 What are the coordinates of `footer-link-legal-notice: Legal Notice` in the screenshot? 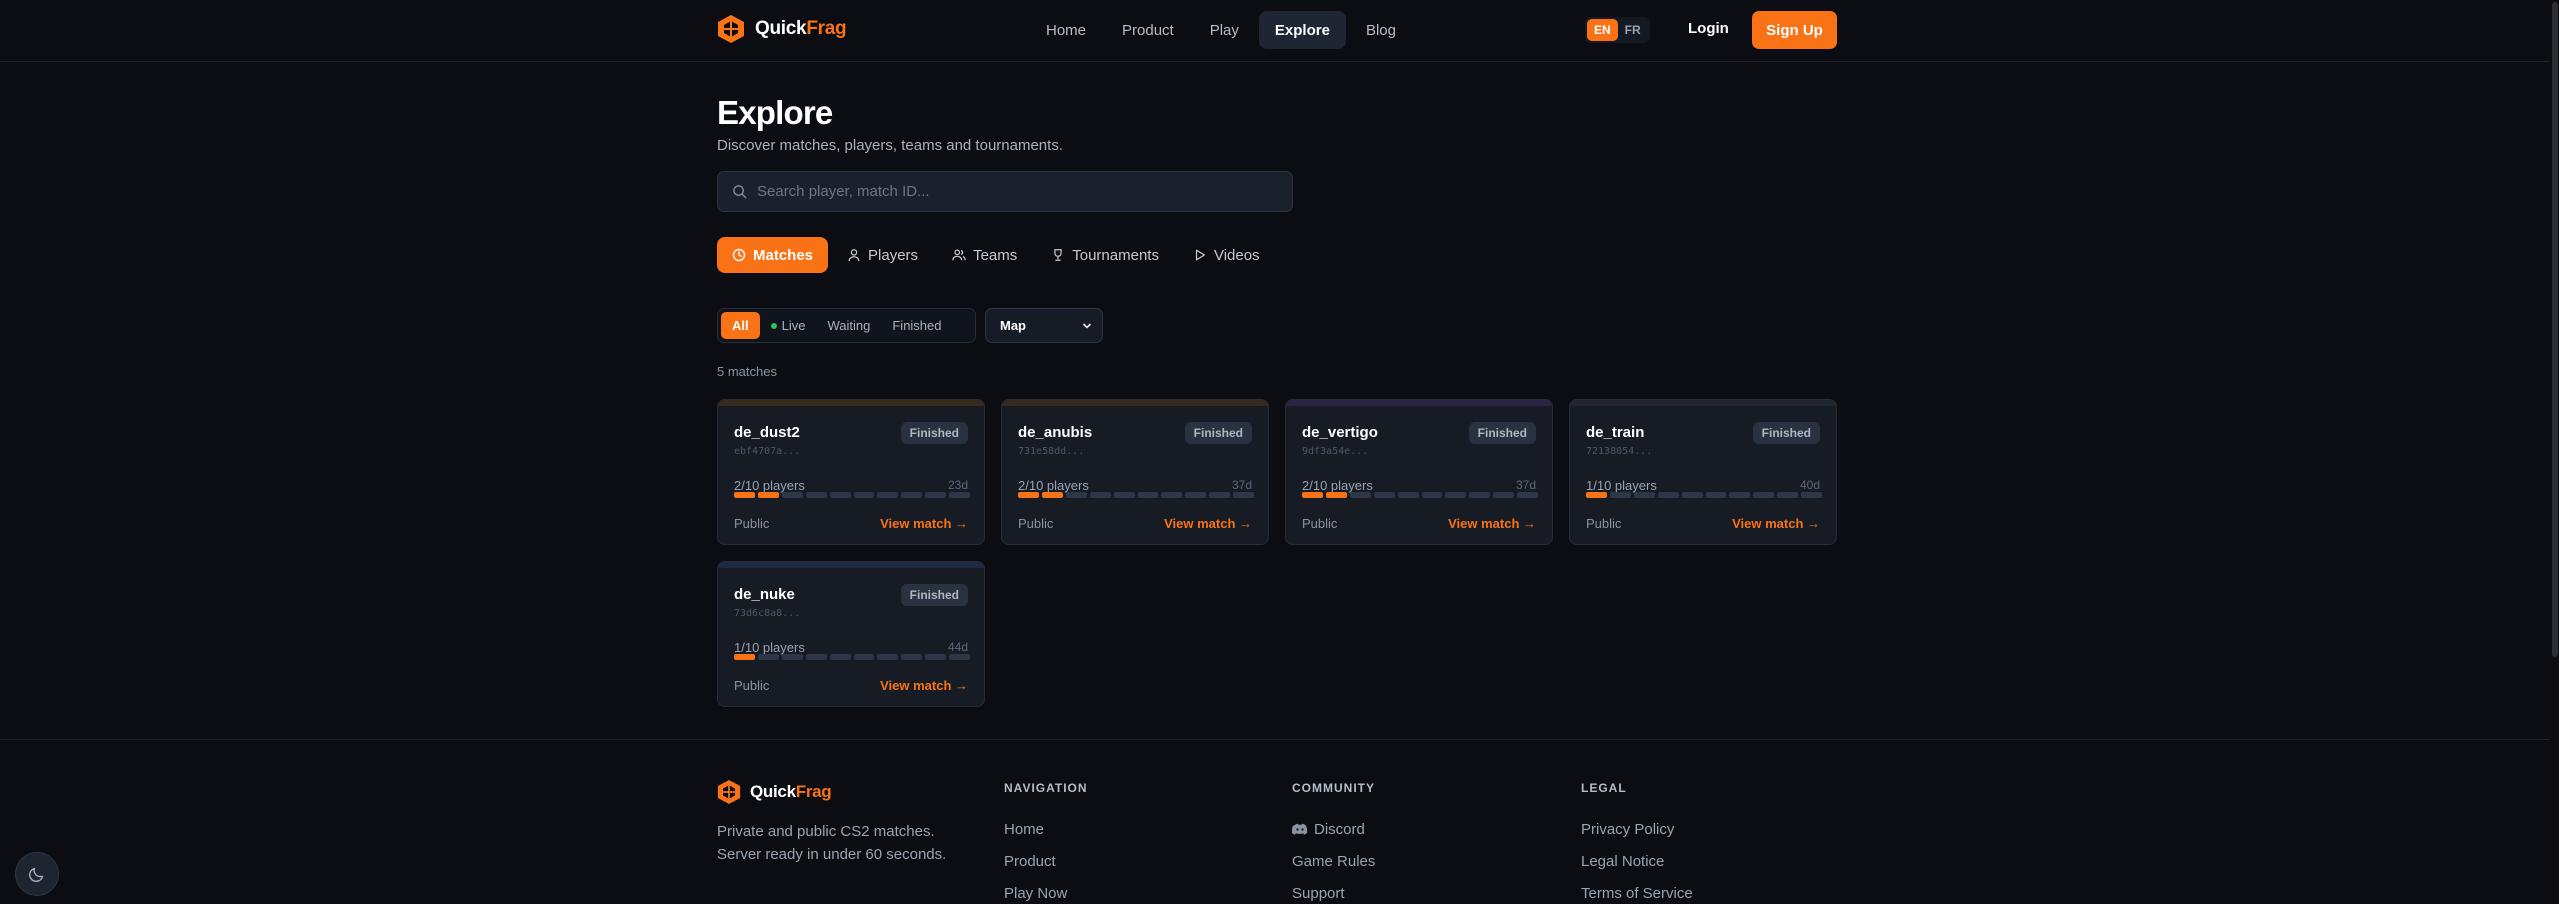 It's located at (1637, 861).